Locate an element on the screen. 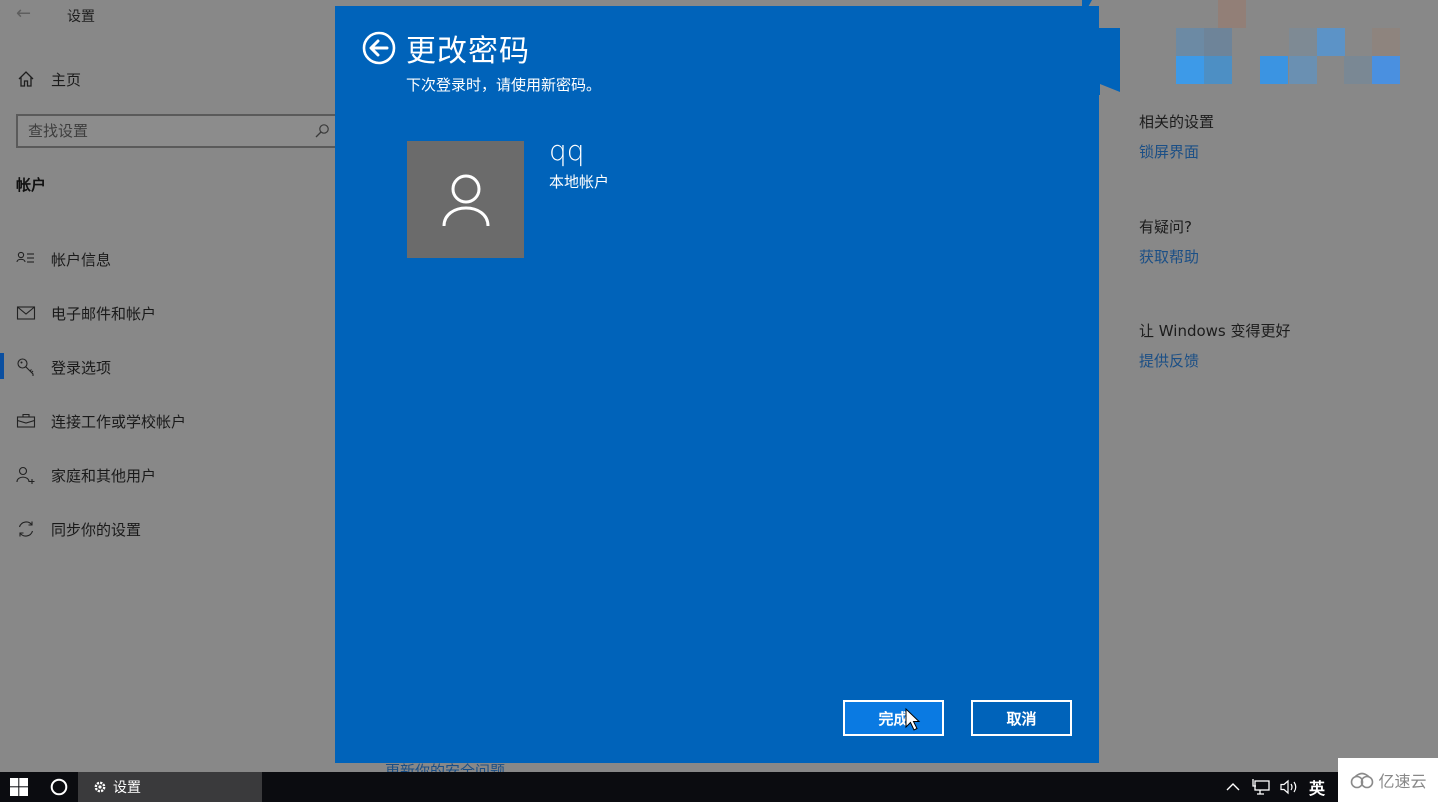 The image size is (1438, 802). cortana-button is located at coordinates (59, 787).